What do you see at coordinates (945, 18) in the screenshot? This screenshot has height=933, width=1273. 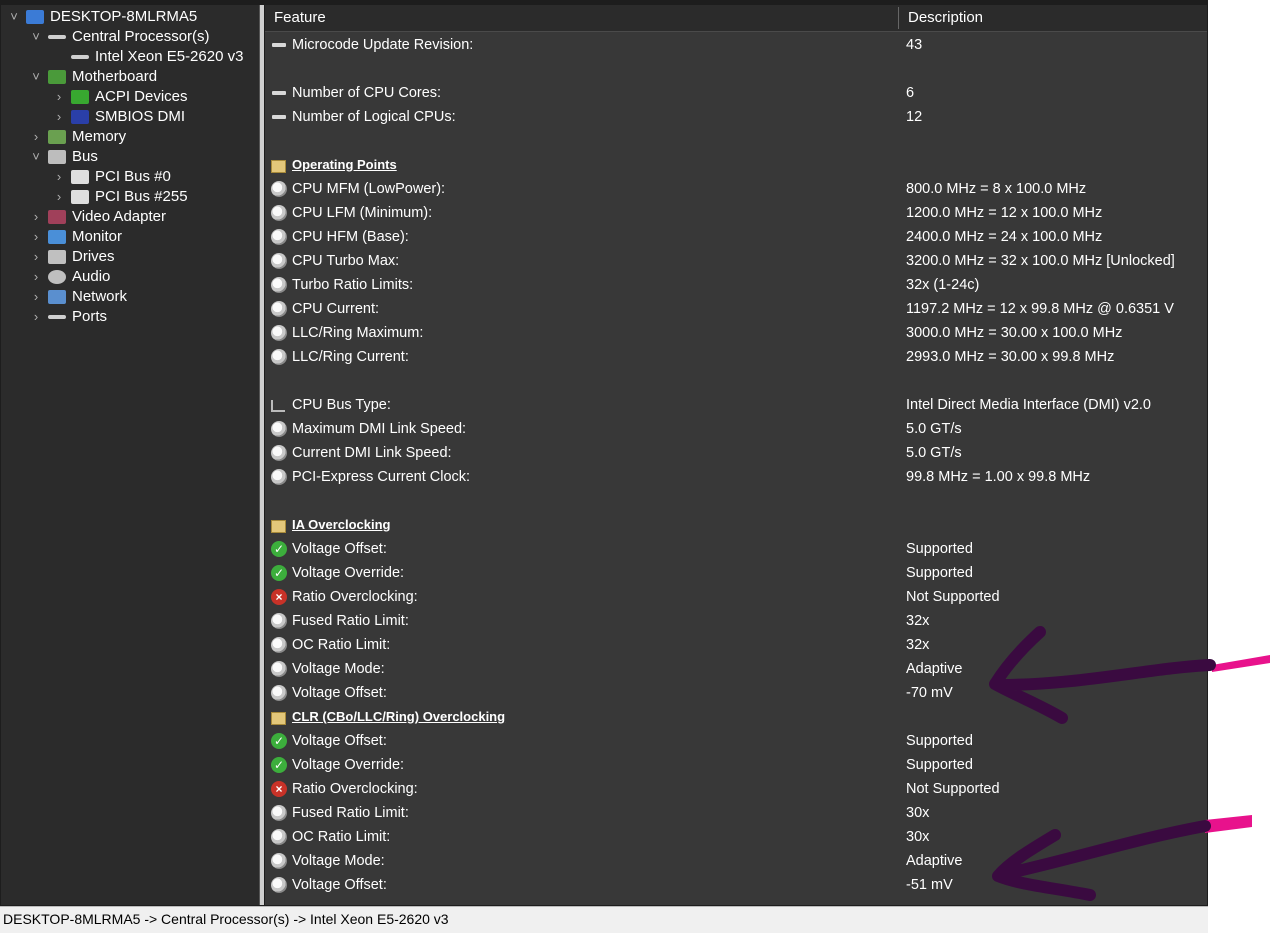 I see `description-column-header: Description` at bounding box center [945, 18].